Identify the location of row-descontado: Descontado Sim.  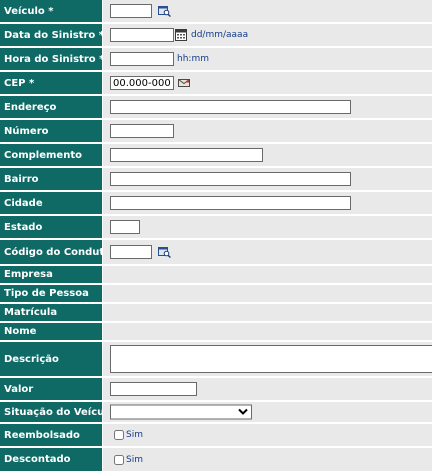
(216, 459).